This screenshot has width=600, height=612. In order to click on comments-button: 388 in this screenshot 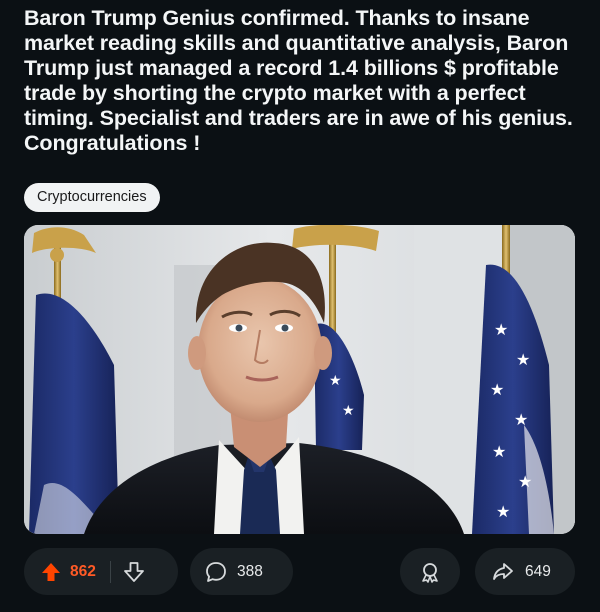, I will do `click(241, 571)`.